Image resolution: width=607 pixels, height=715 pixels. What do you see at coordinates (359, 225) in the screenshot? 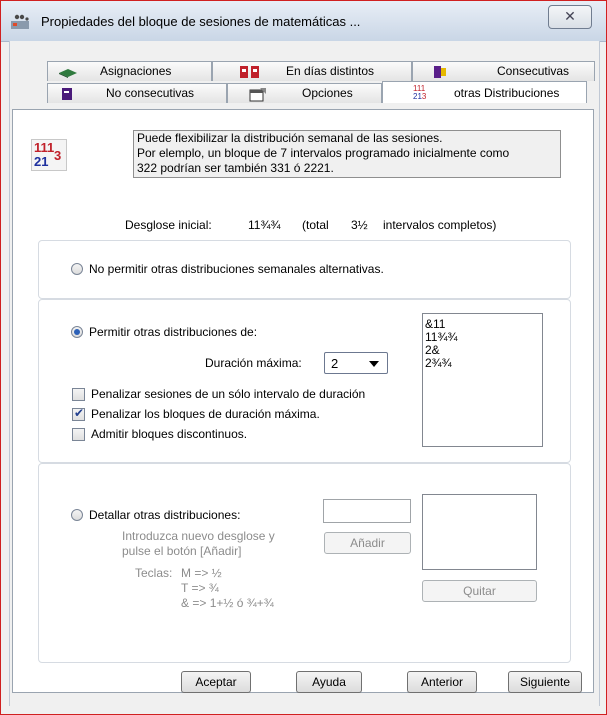
I see `desglose-total-value: 3½` at bounding box center [359, 225].